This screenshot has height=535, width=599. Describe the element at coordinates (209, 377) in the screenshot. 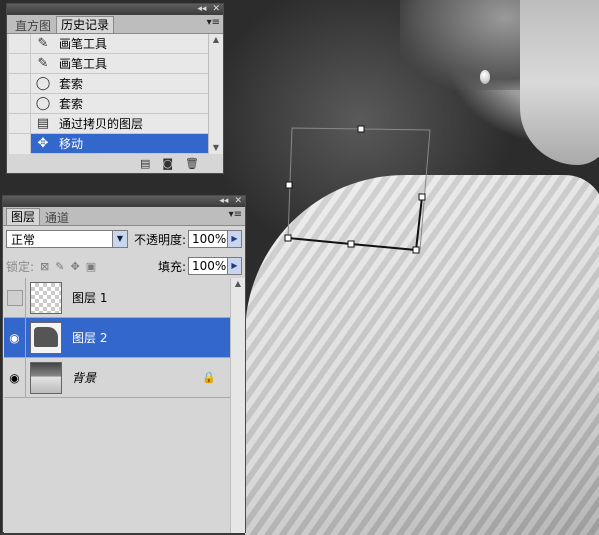

I see `lock-icon: 🔒` at that location.